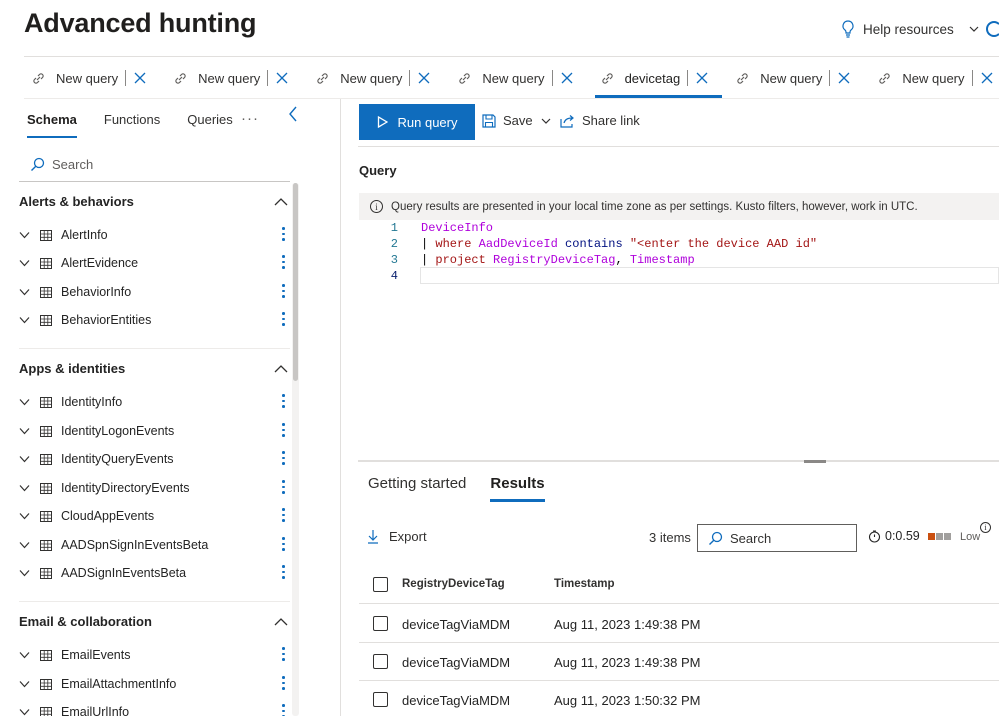 The width and height of the screenshot is (999, 716). I want to click on section-alerts-behaviors: Alerts & behaviors, so click(153, 201).